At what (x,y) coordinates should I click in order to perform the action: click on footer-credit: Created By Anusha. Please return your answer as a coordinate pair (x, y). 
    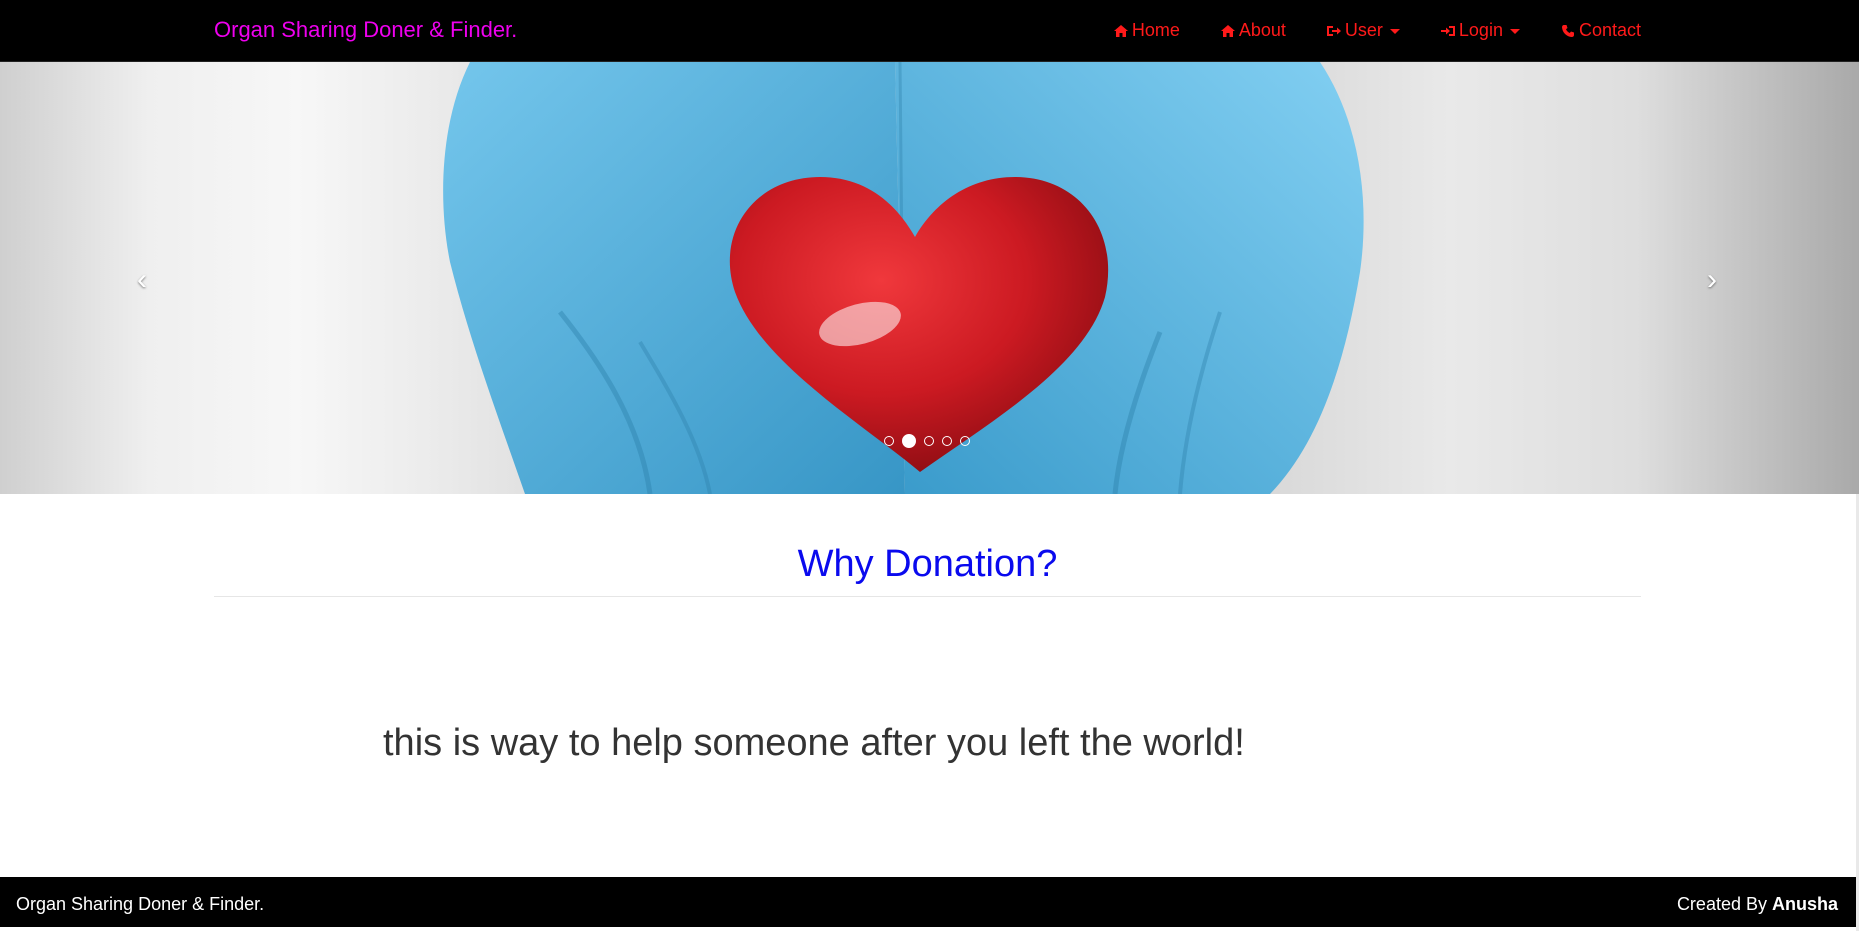
    Looking at the image, I should click on (1757, 904).